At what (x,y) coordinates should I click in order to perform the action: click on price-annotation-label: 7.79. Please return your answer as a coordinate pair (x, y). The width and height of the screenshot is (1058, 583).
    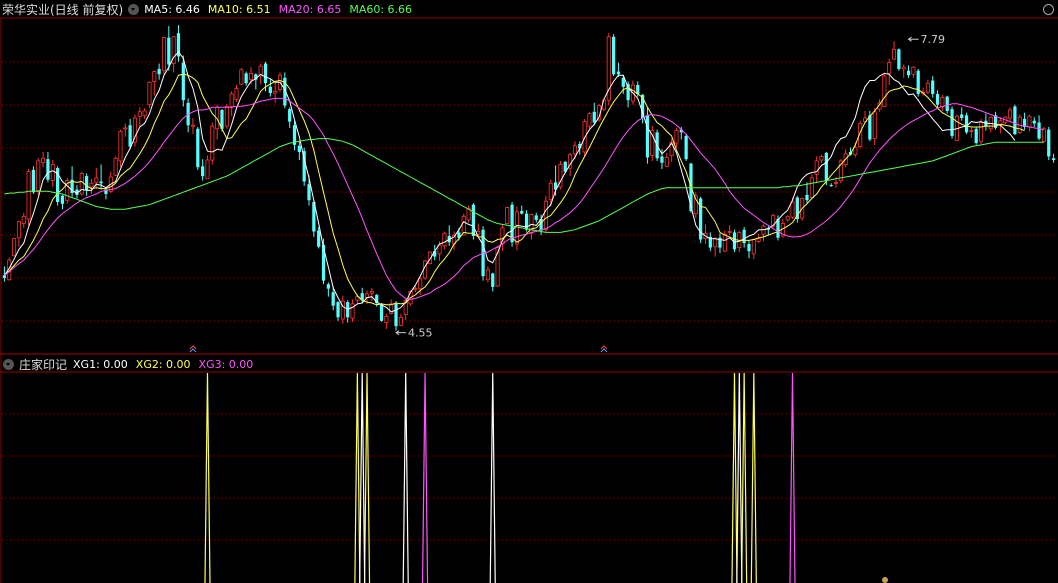
    Looking at the image, I should click on (933, 39).